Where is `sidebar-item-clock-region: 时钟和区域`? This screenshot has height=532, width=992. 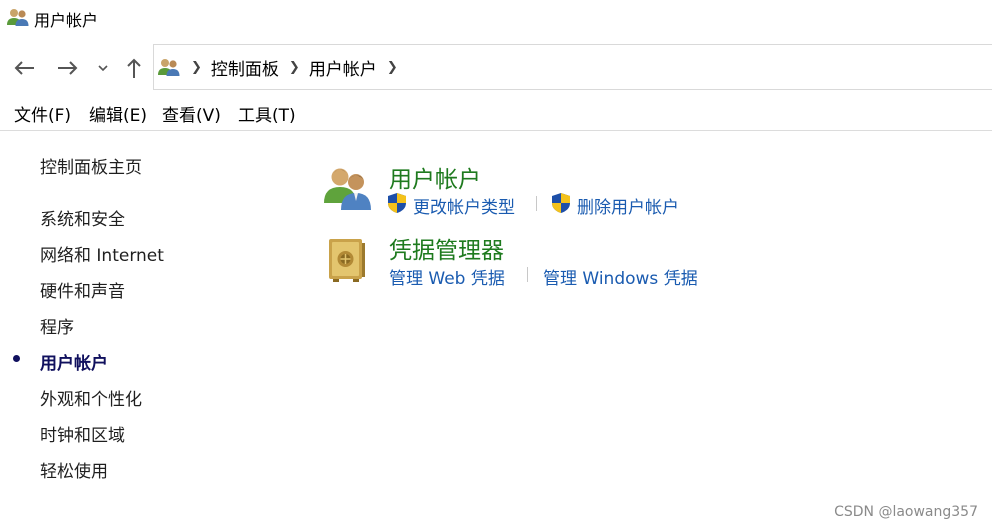 sidebar-item-clock-region: 时钟和区域 is located at coordinates (82, 433).